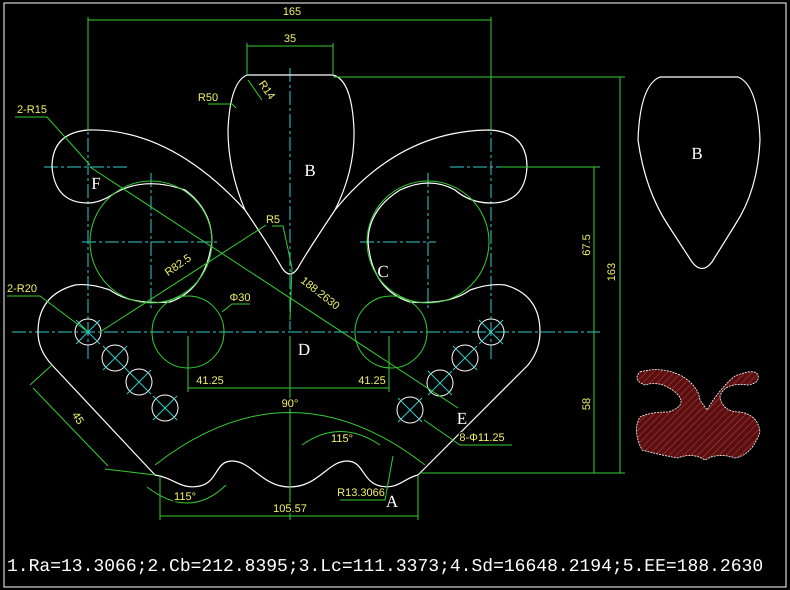  Describe the element at coordinates (482, 438) in the screenshot. I see `dimension-label: 8-Φ11.25` at that location.